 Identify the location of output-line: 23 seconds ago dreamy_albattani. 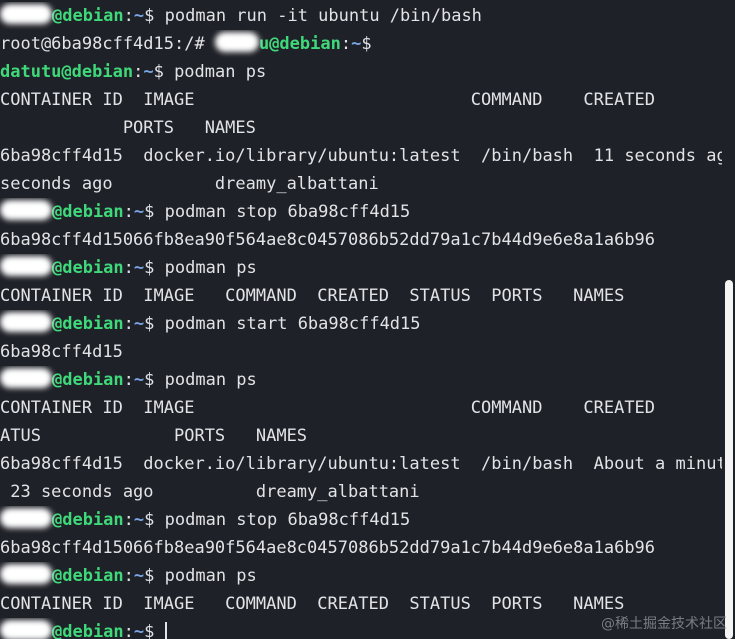
(210, 492).